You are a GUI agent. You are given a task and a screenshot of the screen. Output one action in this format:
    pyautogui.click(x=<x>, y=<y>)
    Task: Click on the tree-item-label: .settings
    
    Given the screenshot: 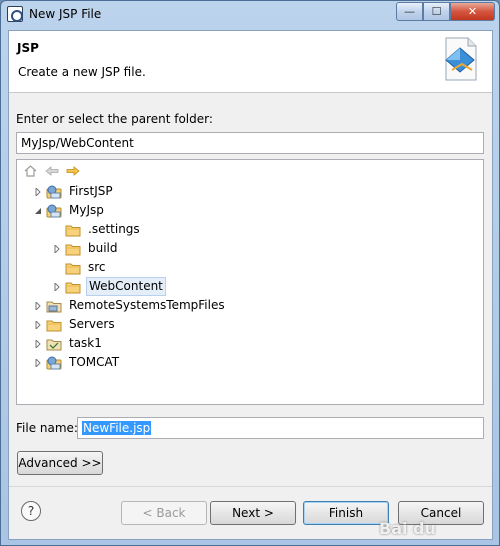 What is the action you would take?
    pyautogui.click(x=114, y=229)
    